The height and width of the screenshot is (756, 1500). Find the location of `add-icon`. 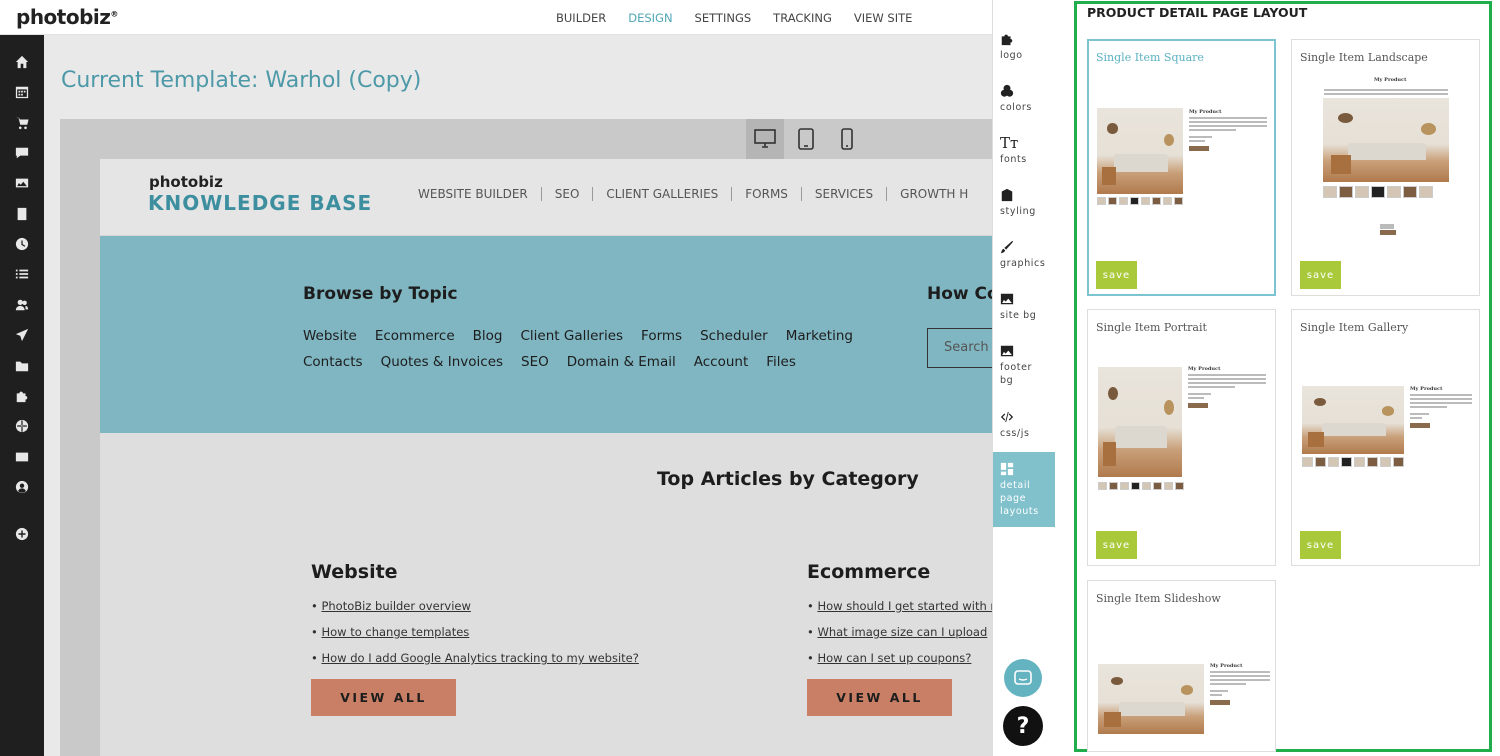

add-icon is located at coordinates (22, 534).